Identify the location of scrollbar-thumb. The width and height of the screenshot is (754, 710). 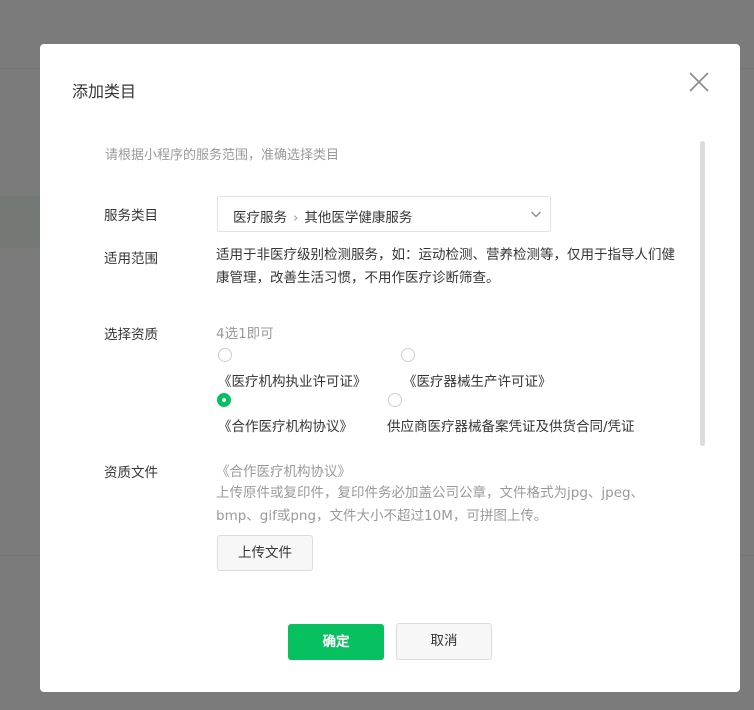
(702, 293).